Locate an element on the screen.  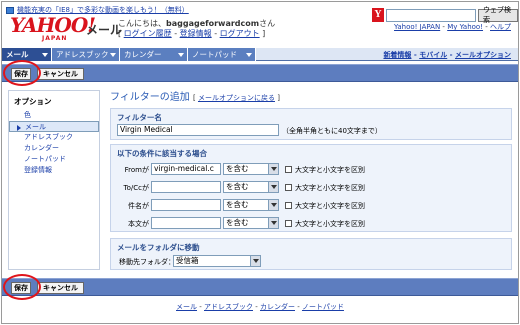
greeting-suffix: さん is located at coordinates (267, 23).